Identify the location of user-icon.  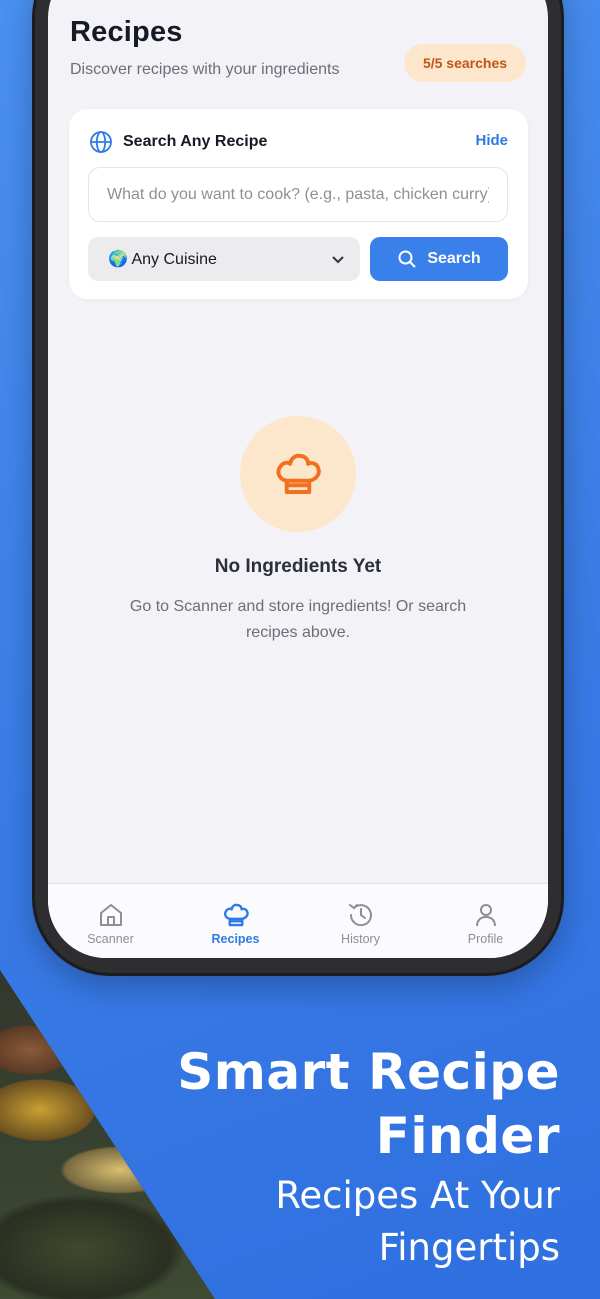
(485, 915).